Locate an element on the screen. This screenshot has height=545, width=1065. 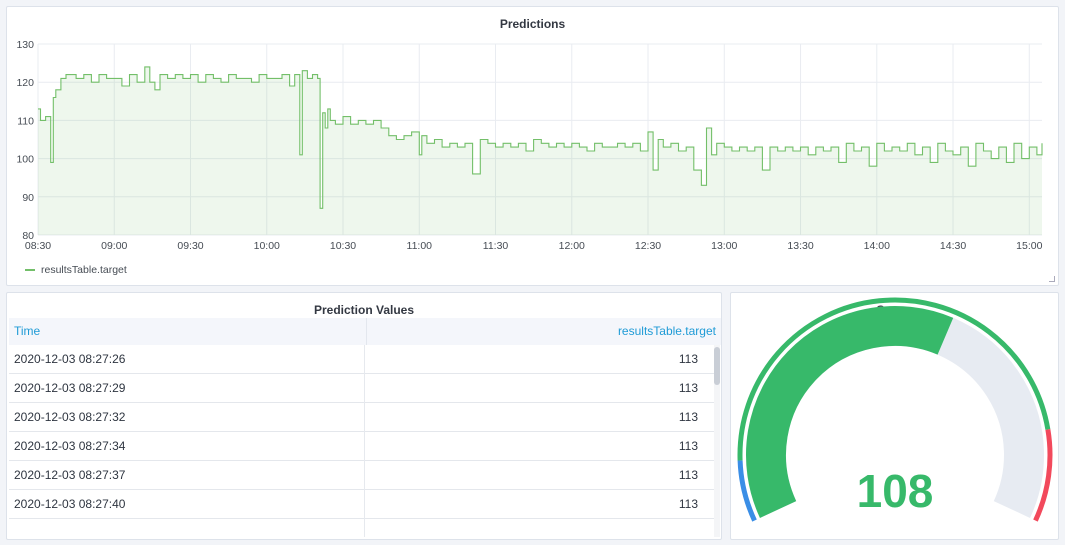
x-tick-label: 14:30 is located at coordinates (953, 246).